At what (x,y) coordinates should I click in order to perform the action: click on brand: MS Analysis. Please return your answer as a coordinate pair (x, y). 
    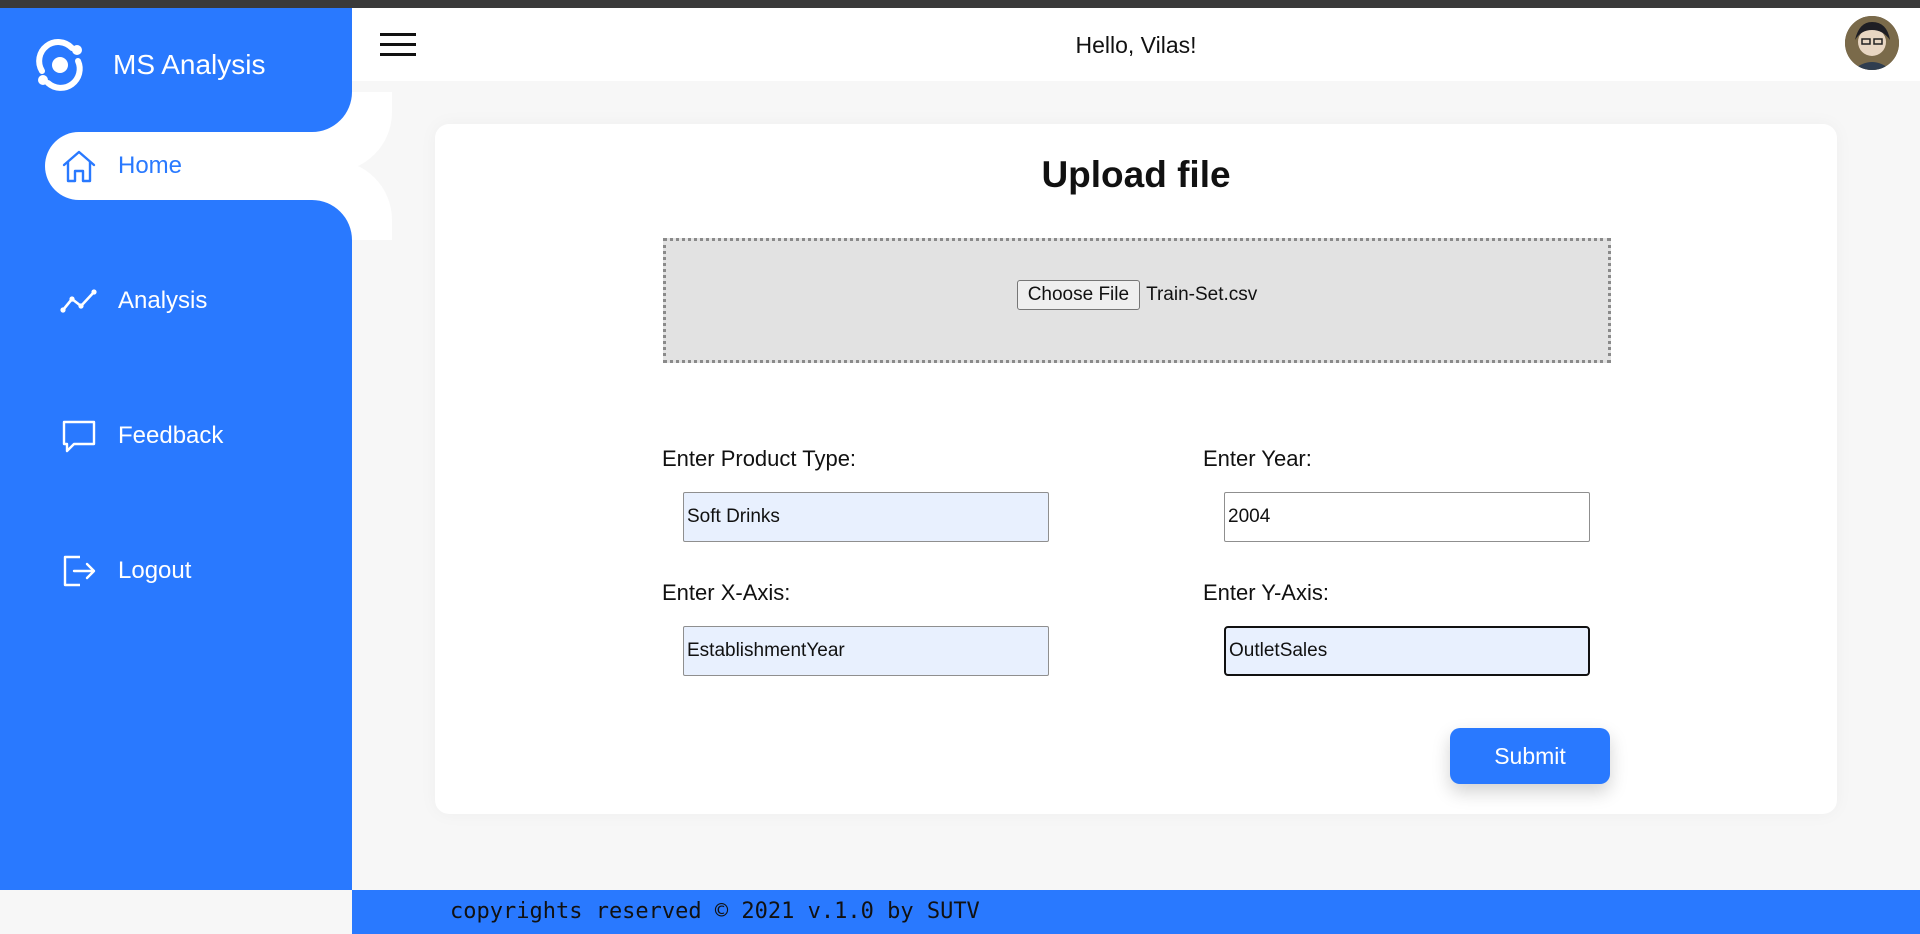
    Looking at the image, I should click on (149, 65).